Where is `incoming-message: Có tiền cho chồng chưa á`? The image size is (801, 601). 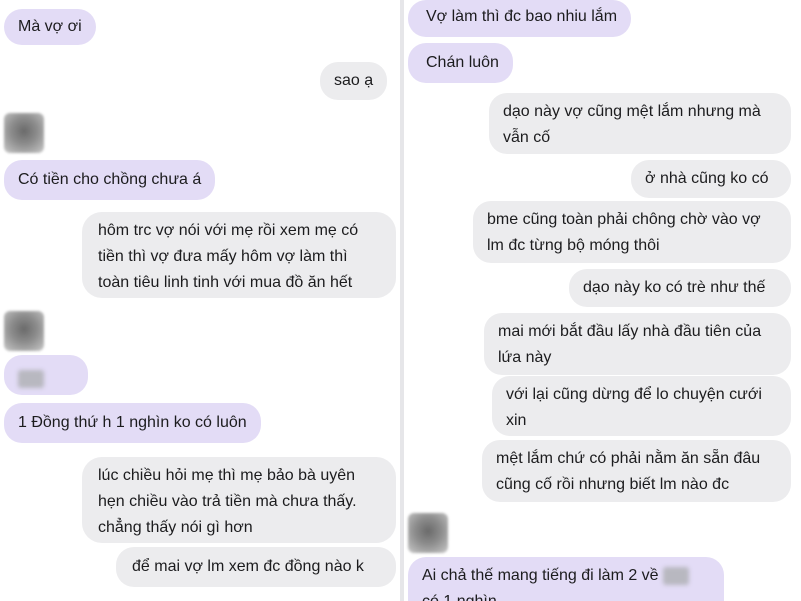 incoming-message: Có tiền cho chồng chưa á is located at coordinates (110, 180).